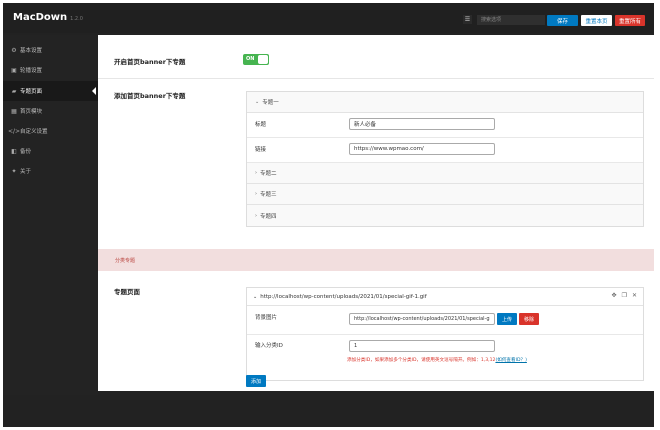 The height and width of the screenshot is (430, 660). I want to click on category-id-input, so click(422, 346).